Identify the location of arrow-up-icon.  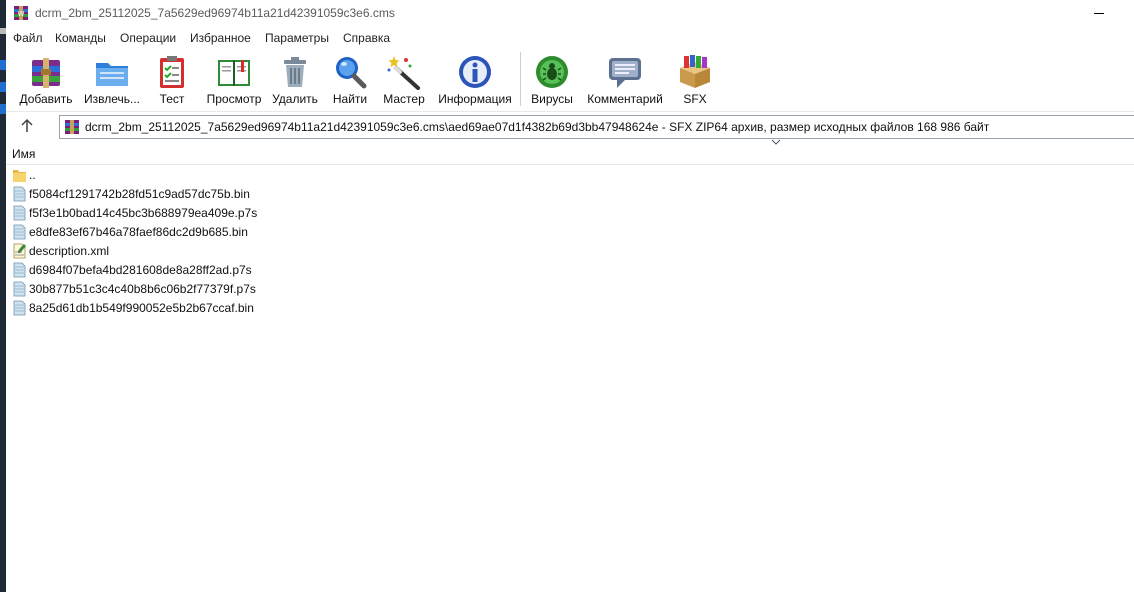
(27, 125).